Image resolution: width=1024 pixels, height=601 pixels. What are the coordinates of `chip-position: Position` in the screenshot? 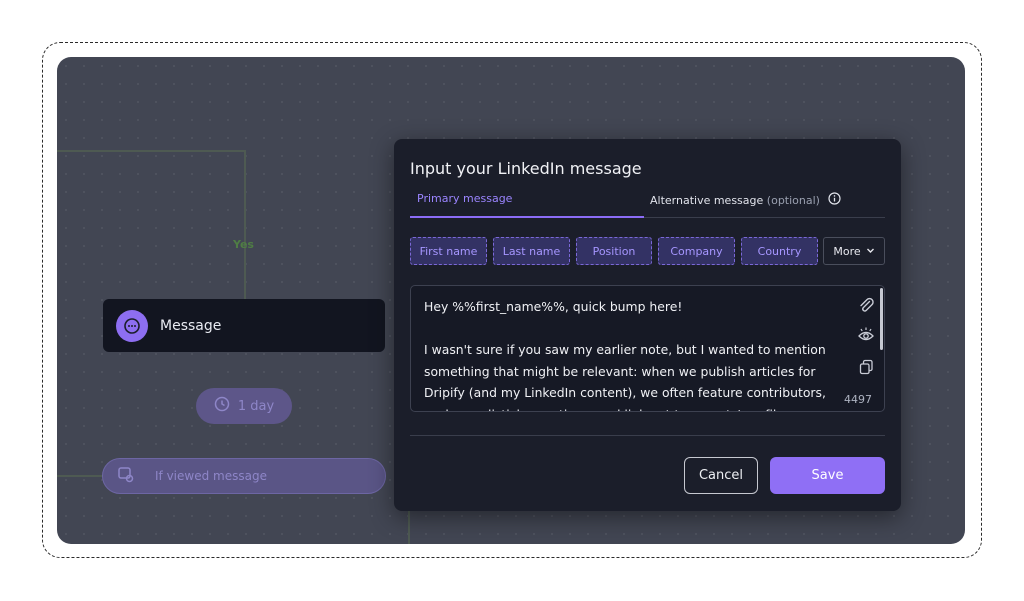 It's located at (614, 251).